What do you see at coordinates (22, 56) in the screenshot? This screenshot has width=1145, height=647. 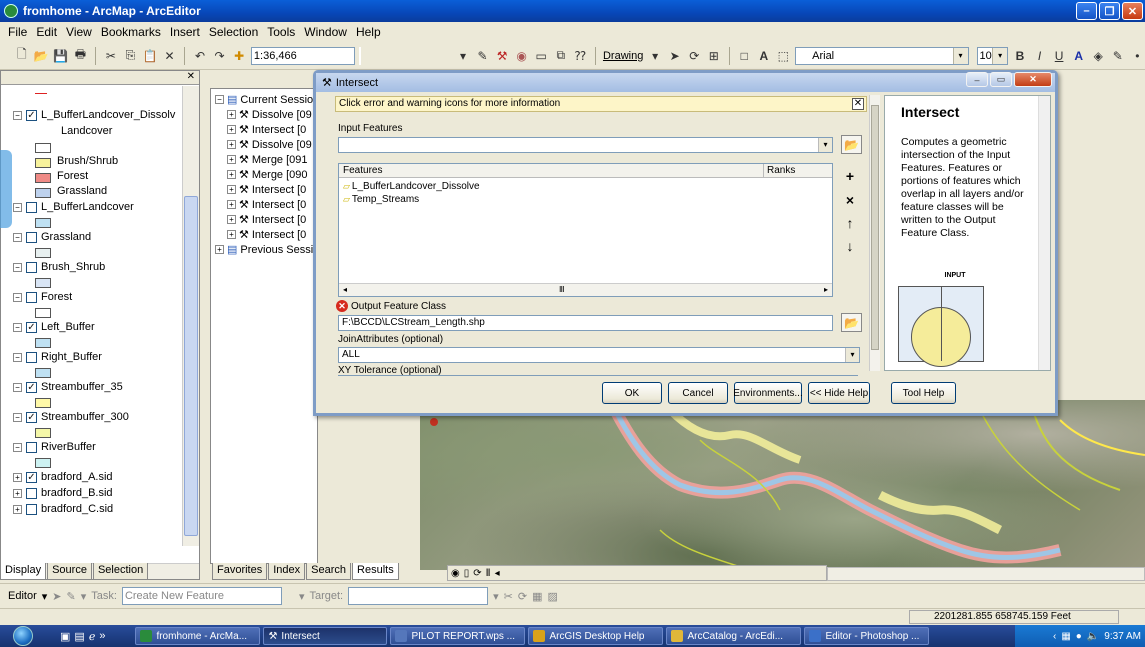 I see `new-icon: 🗋` at bounding box center [22, 56].